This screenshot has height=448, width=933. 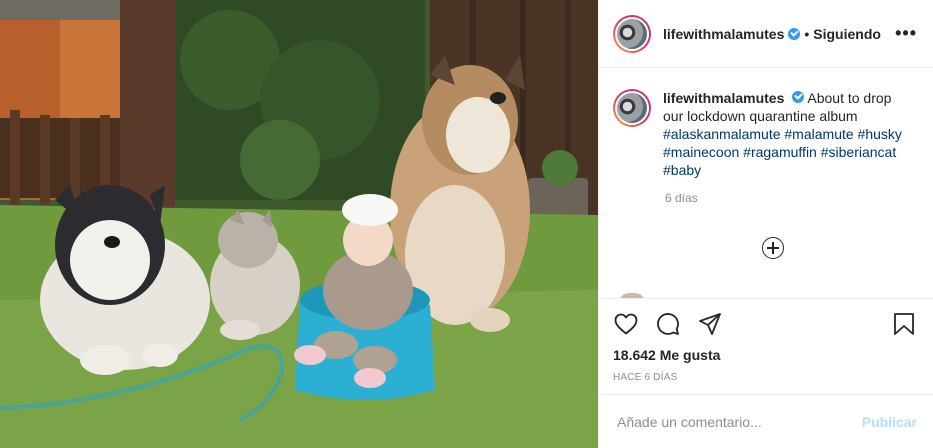 I want to click on comment-icon, so click(x=668, y=324).